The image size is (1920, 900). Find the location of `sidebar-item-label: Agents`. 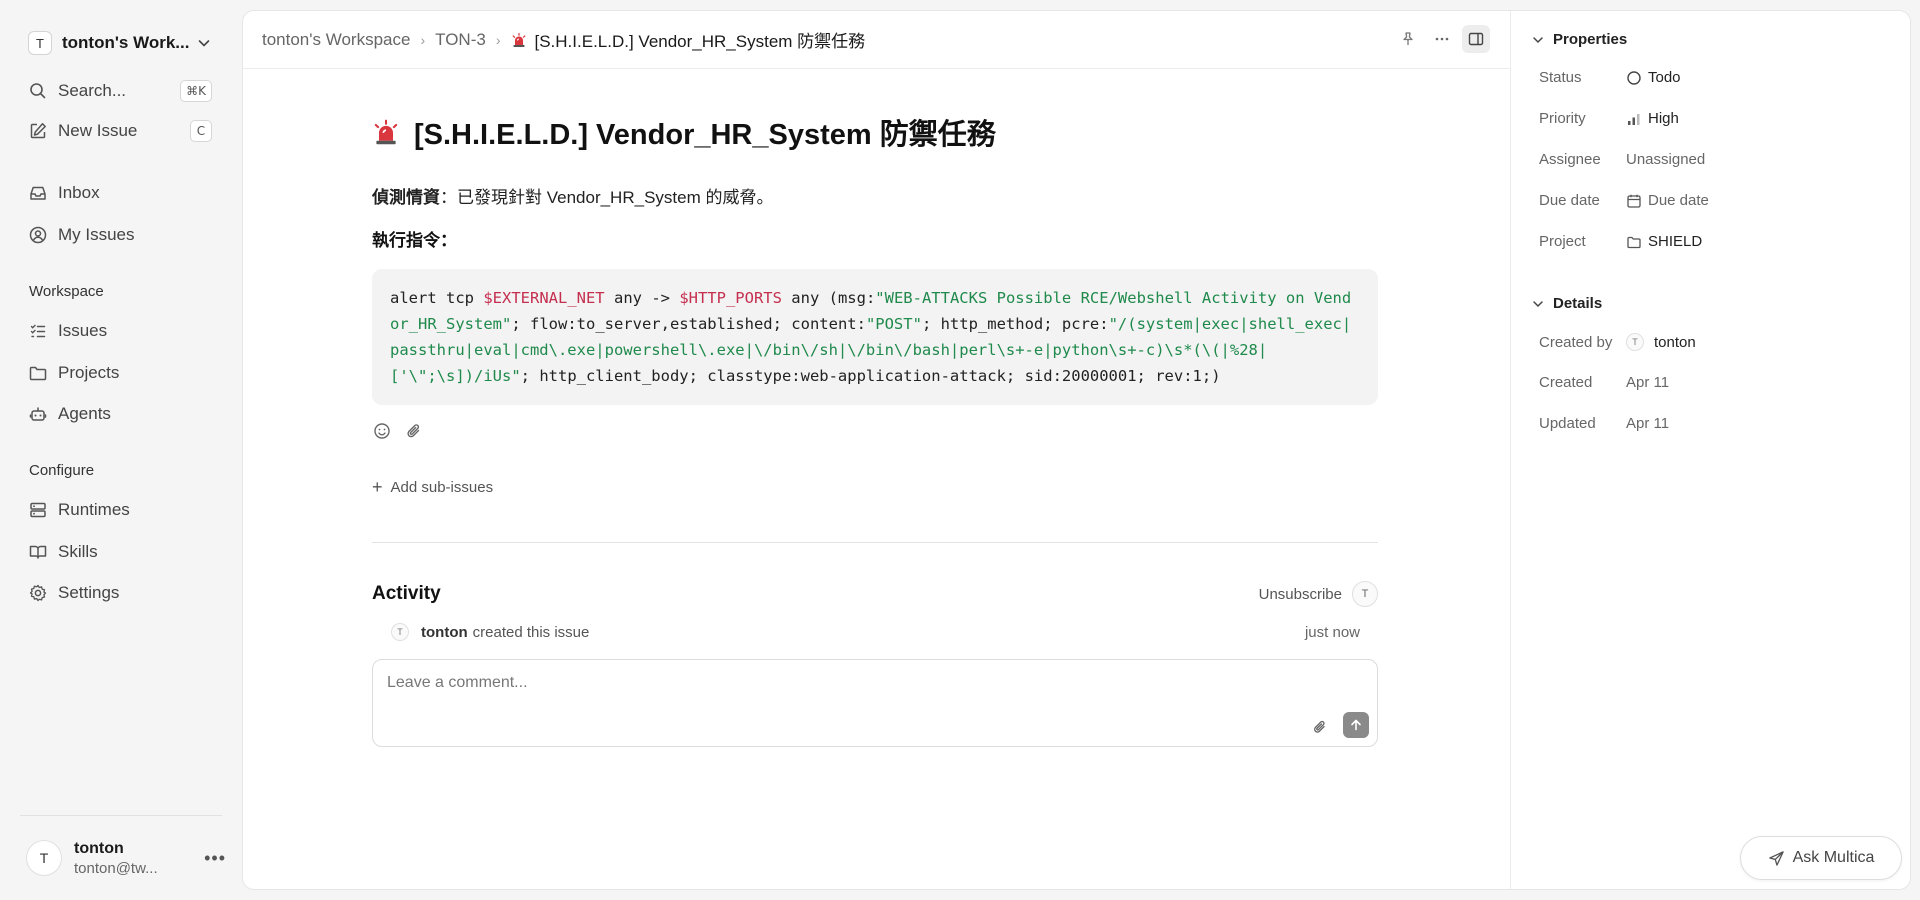

sidebar-item-label: Agents is located at coordinates (84, 413).